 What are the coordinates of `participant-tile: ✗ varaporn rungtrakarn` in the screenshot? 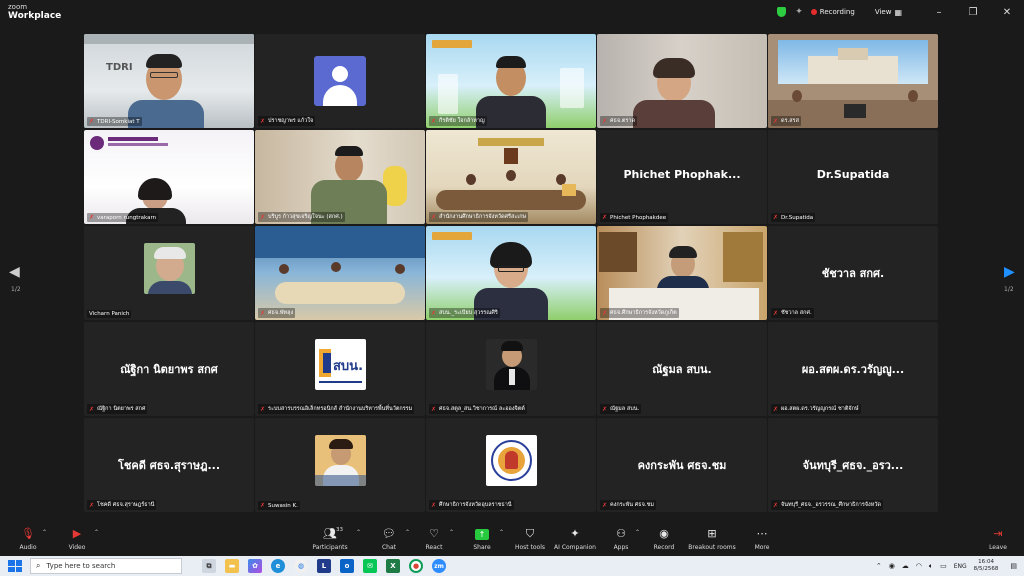 It's located at (169, 177).